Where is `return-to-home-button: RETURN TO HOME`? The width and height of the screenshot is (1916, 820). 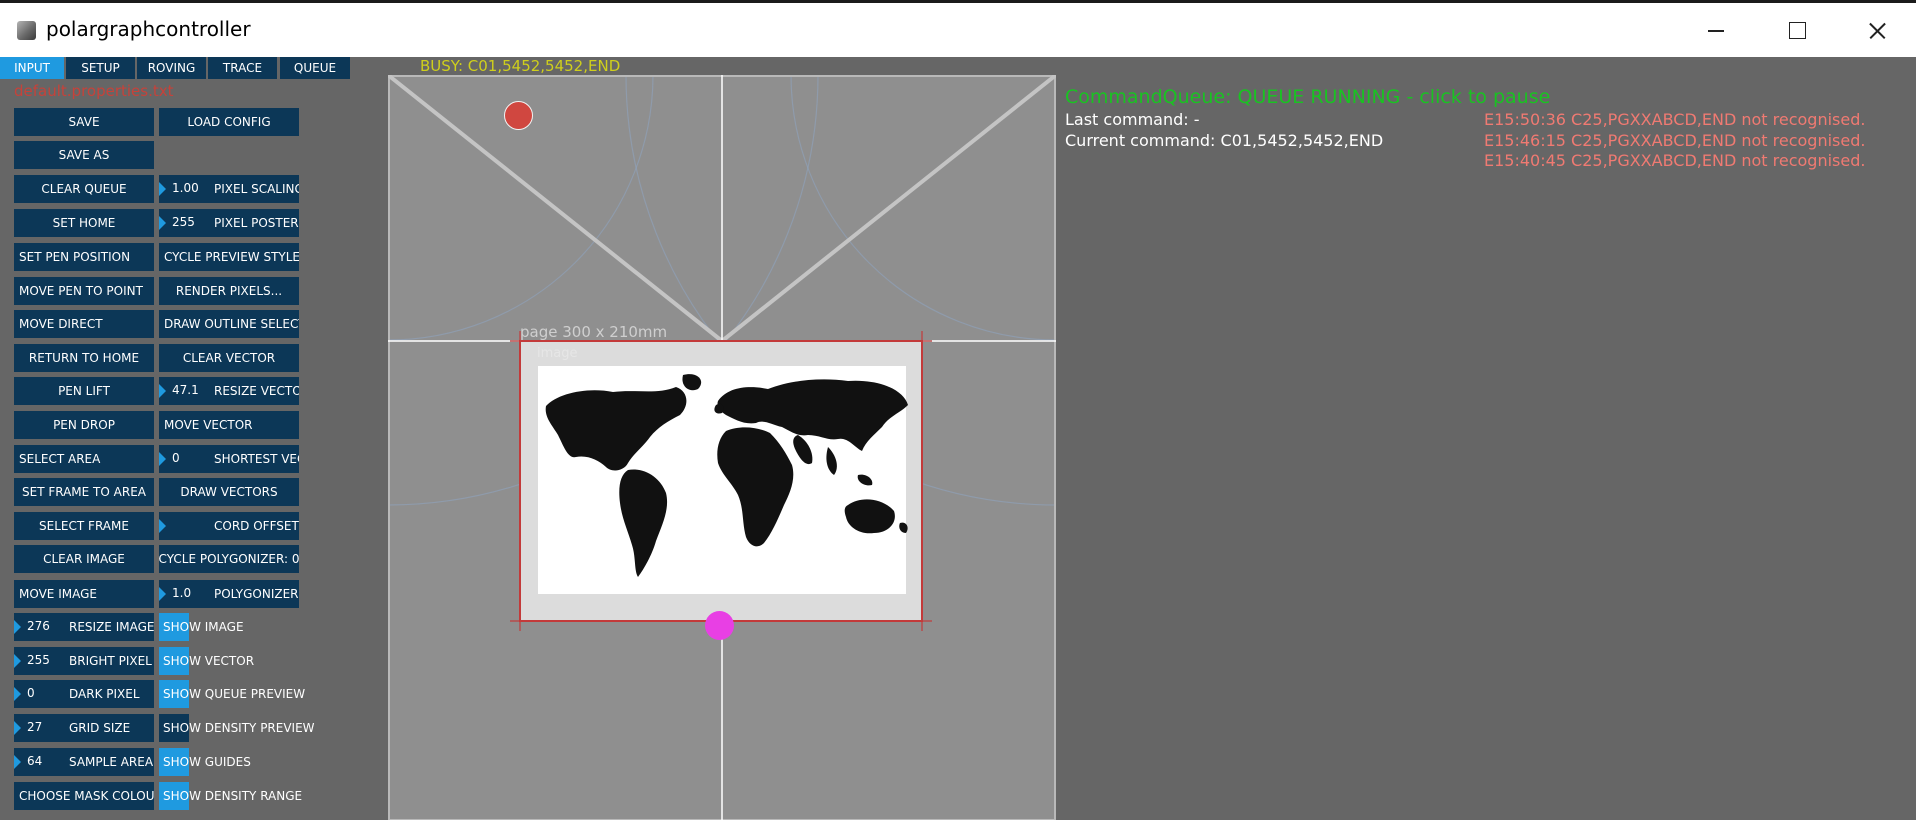
return-to-home-button: RETURN TO HOME is located at coordinates (84, 358).